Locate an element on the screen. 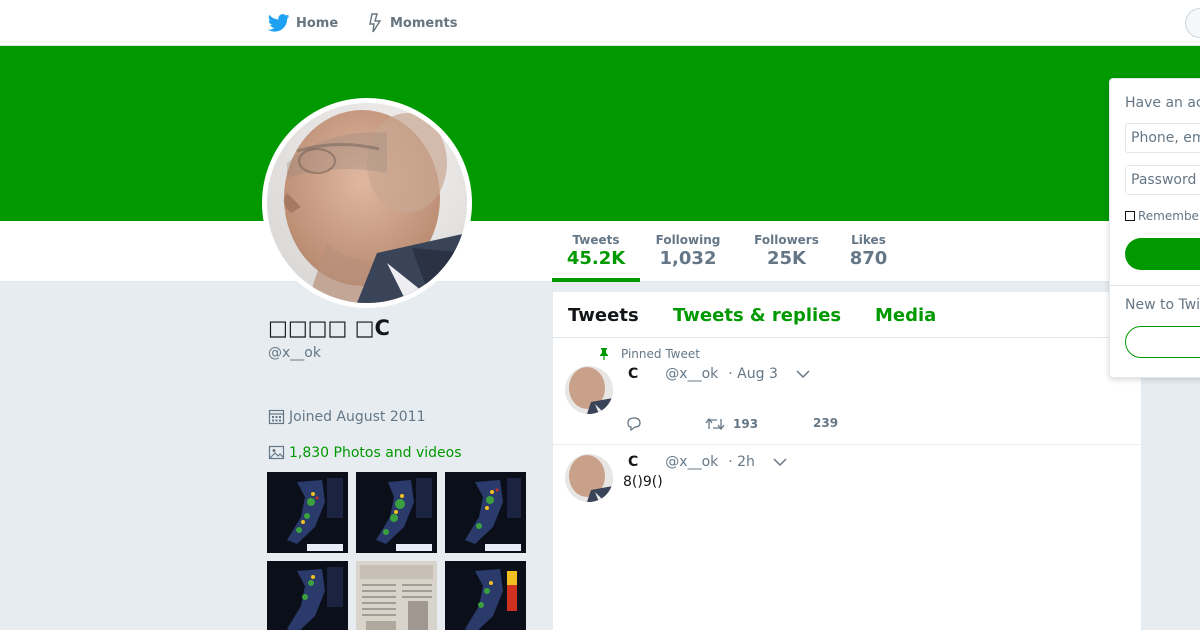 This screenshot has width=1200, height=630. tweet-timestamp: · Aug 3 is located at coordinates (753, 374).